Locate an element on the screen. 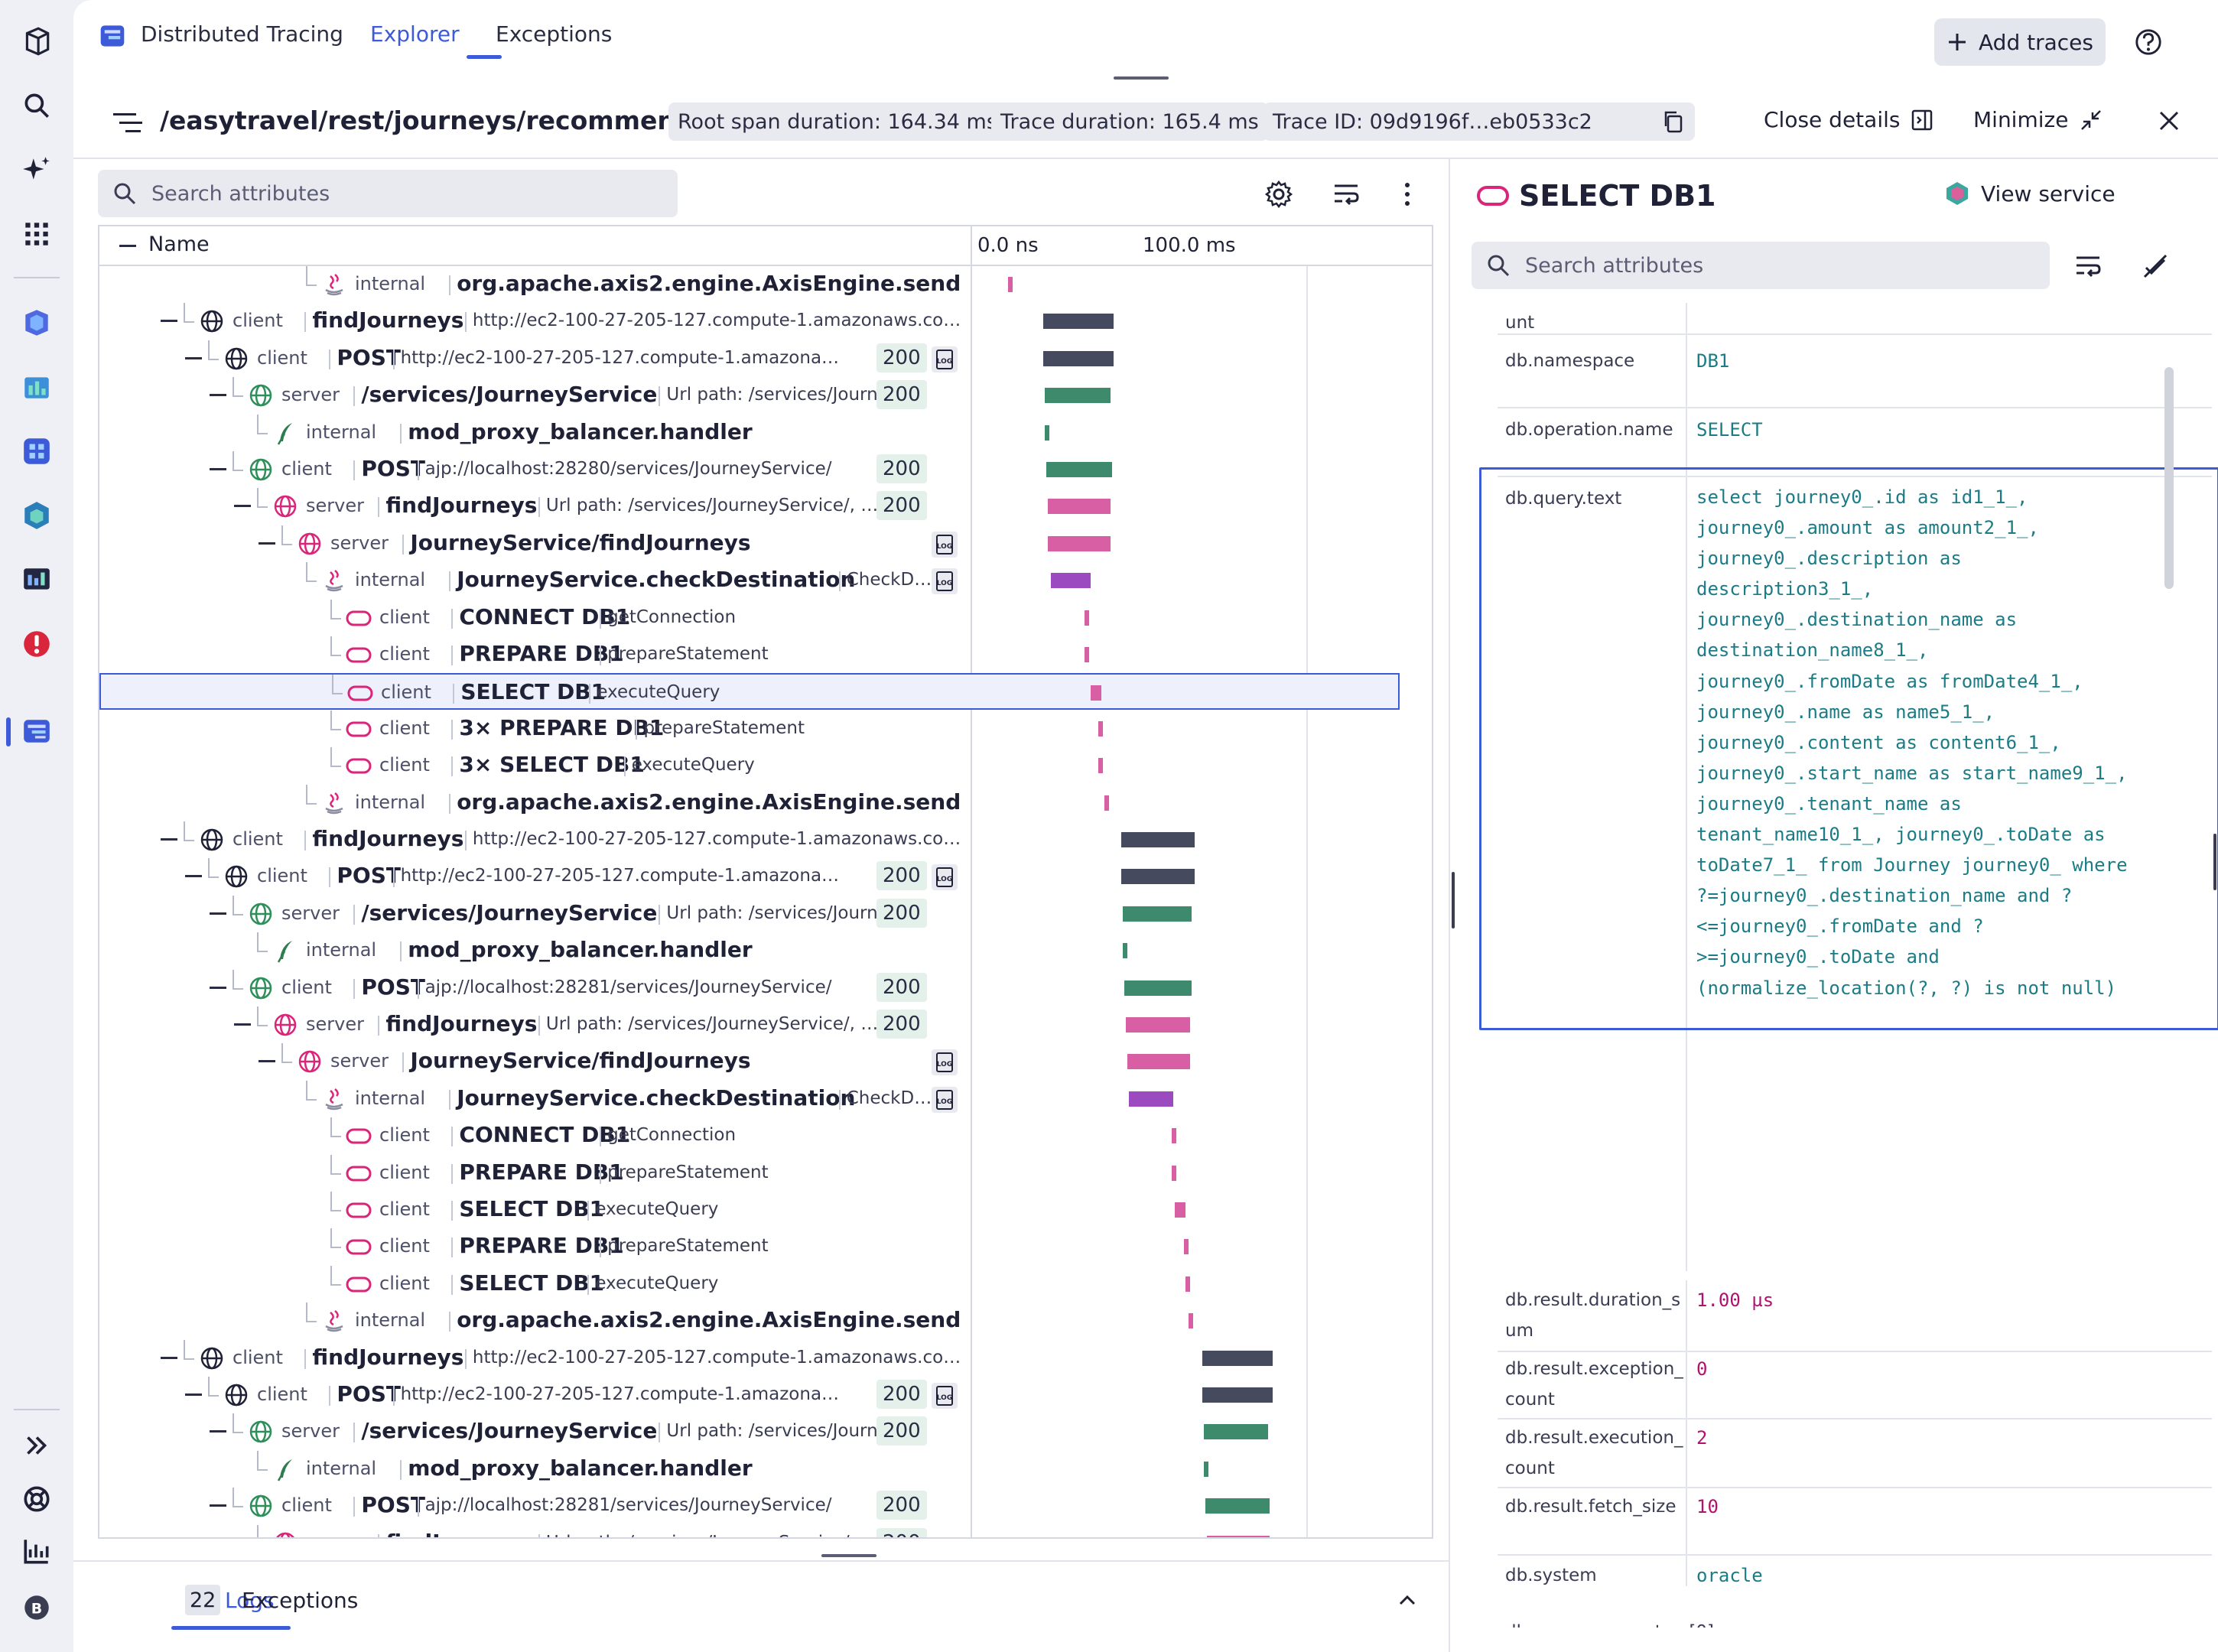  details-search-input: Search attributes is located at coordinates (1761, 265).